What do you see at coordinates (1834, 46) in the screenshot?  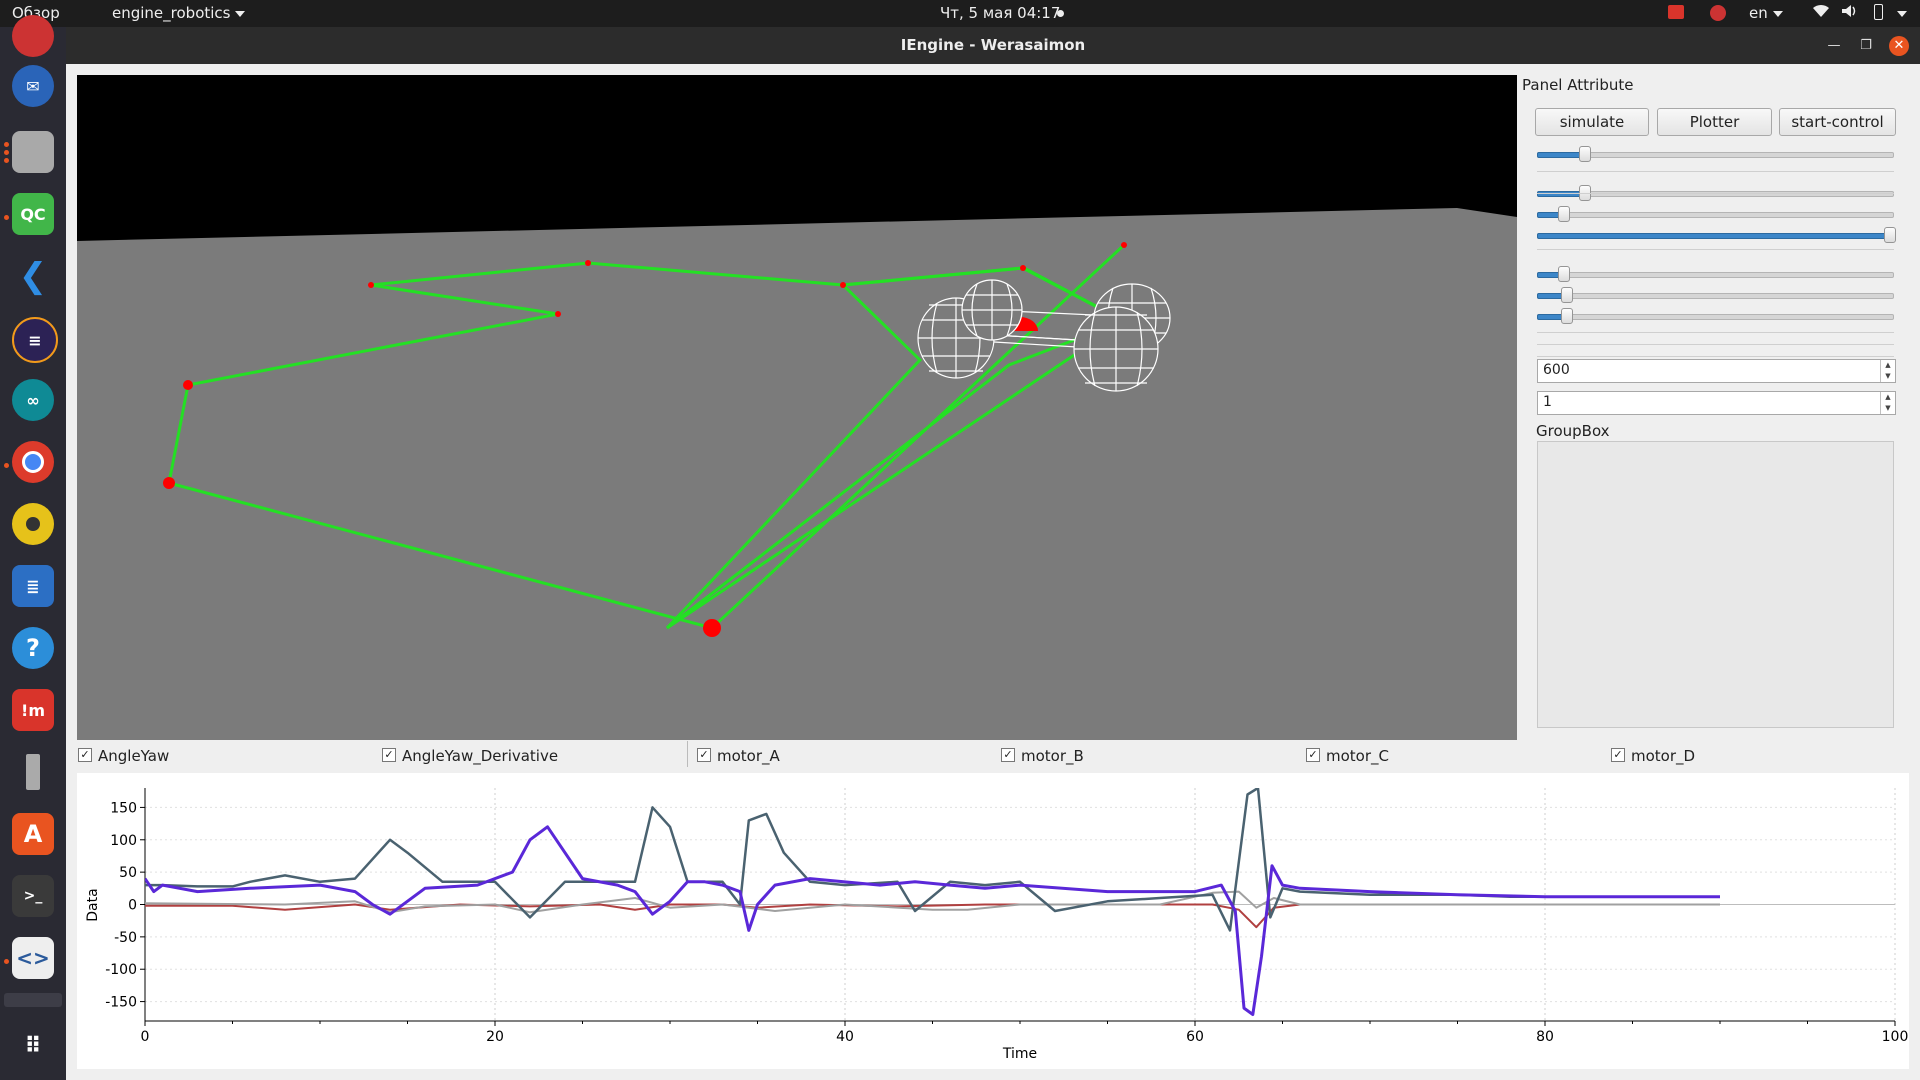 I see `minimize-icon: —` at bounding box center [1834, 46].